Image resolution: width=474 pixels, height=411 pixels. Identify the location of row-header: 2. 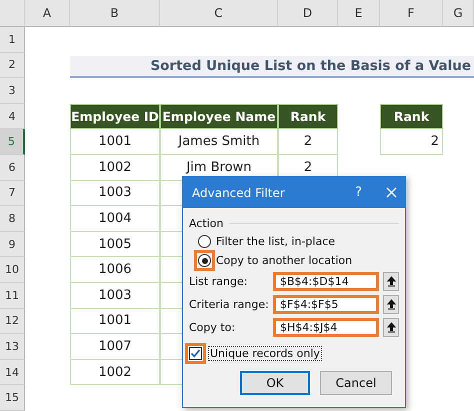
(12, 65).